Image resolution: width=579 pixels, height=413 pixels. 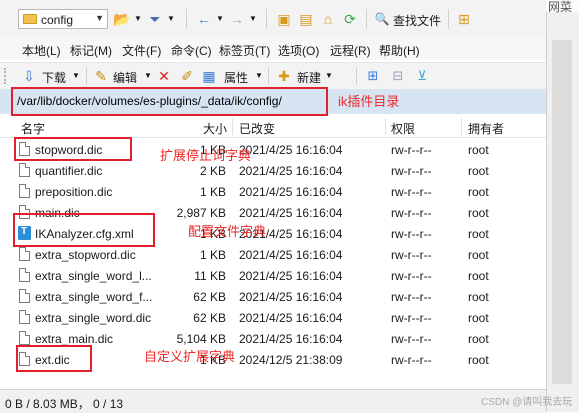 I want to click on toolbar-grip, so click(x=6, y=76).